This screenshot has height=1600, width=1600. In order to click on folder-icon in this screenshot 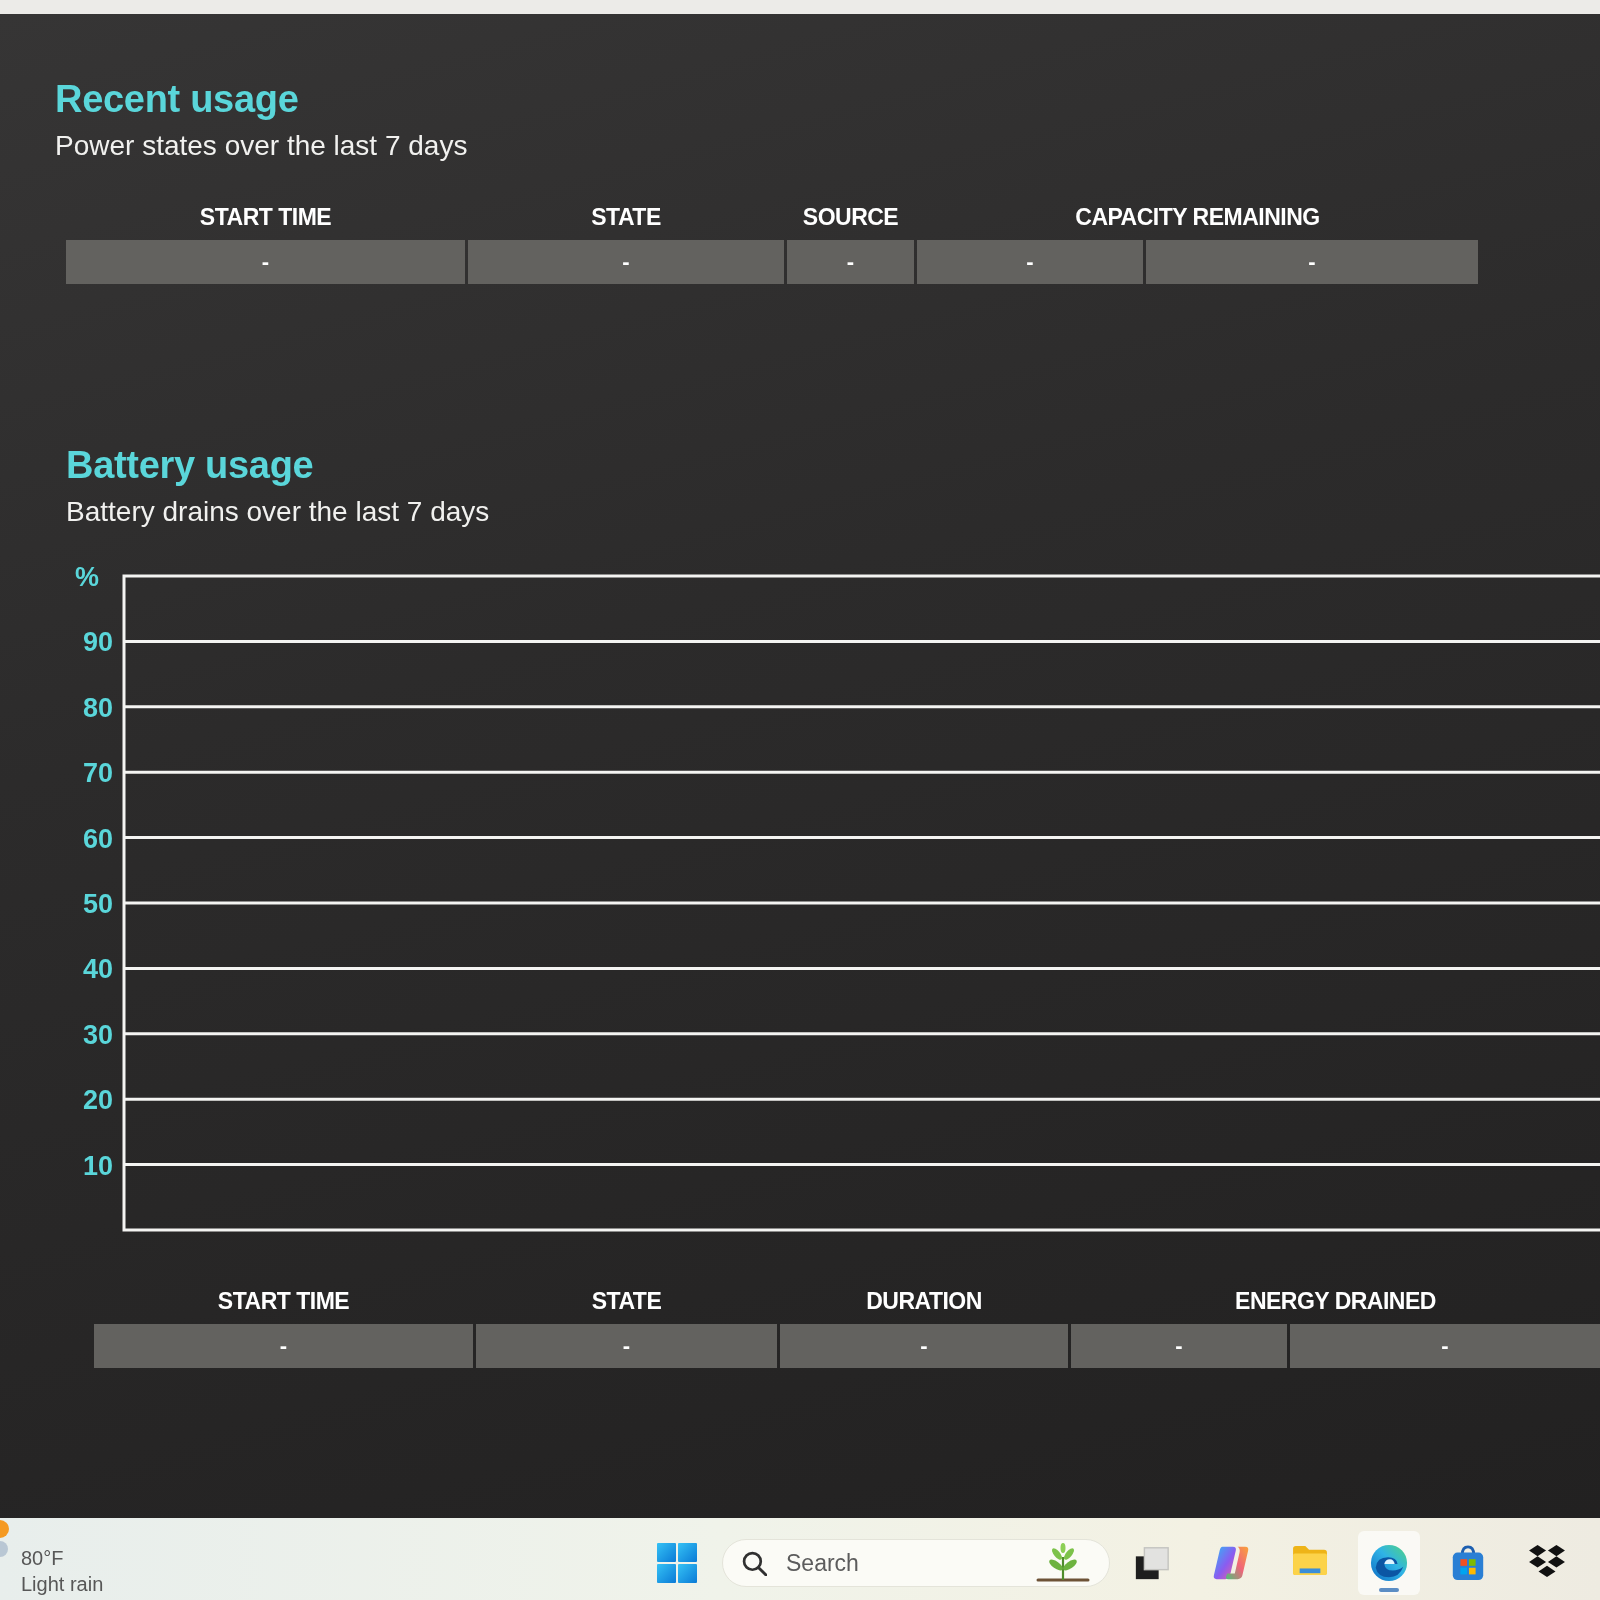, I will do `click(1310, 1560)`.